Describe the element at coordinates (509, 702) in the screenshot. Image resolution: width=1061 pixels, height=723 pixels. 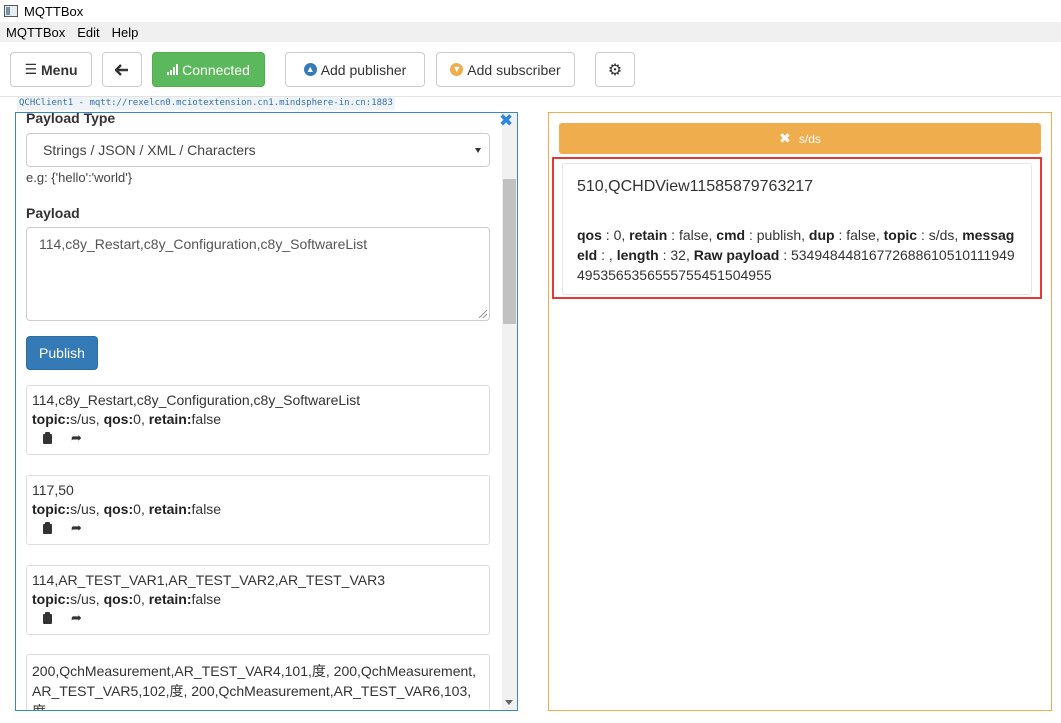
I see `scroll-down-icon` at that location.